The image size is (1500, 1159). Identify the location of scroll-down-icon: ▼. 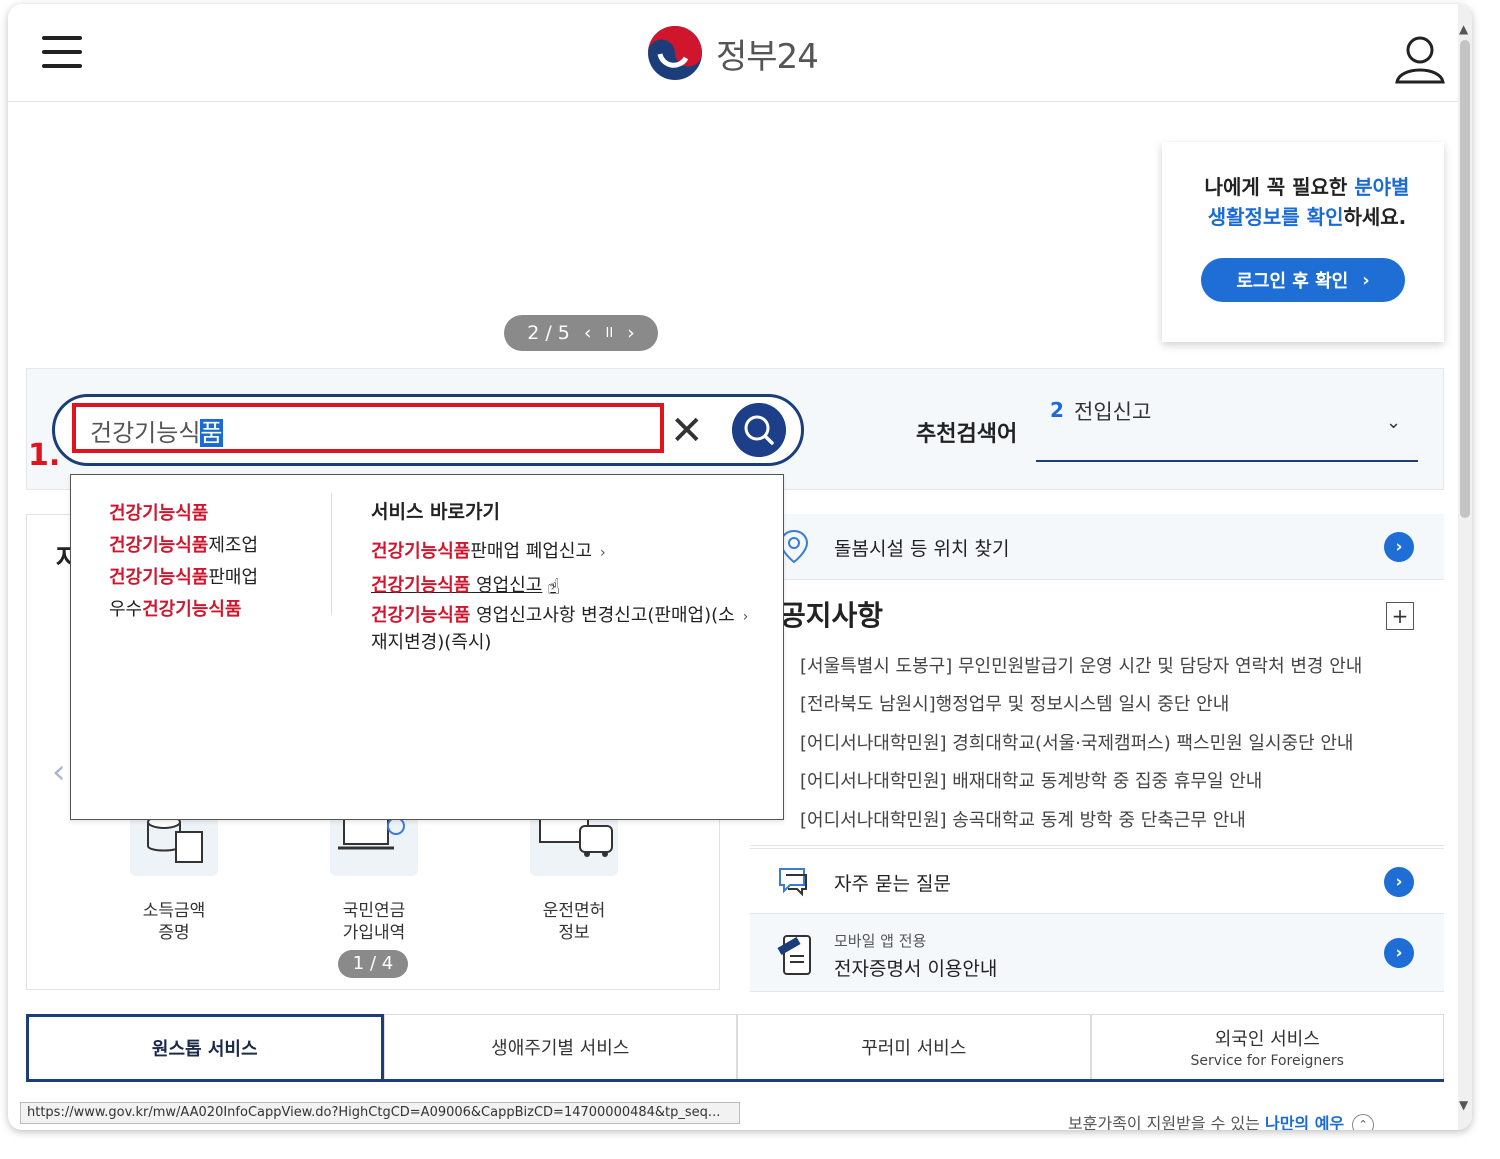
(1463, 1105).